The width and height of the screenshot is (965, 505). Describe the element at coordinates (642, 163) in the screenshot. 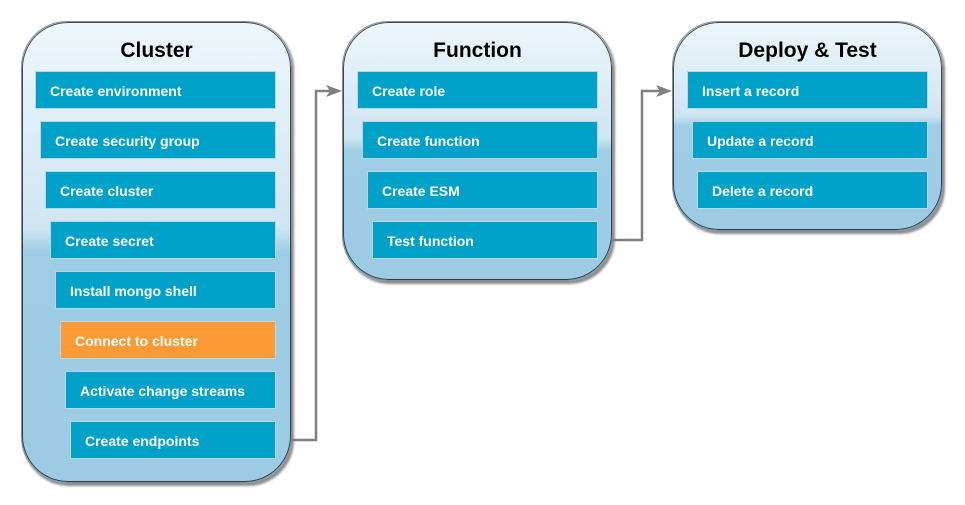

I see `connector-function-to-deploy` at that location.